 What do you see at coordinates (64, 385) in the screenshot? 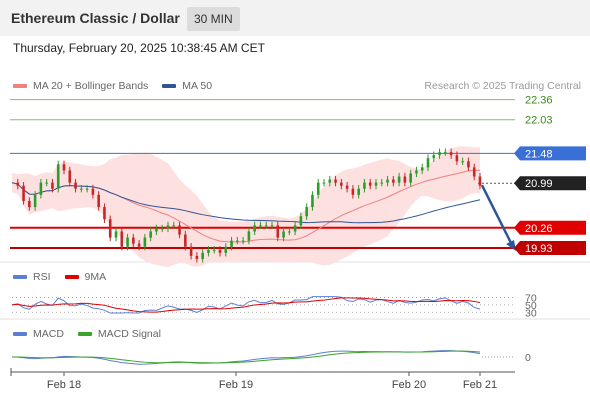
I see `x-tick-label-feb-18: Feb 18` at bounding box center [64, 385].